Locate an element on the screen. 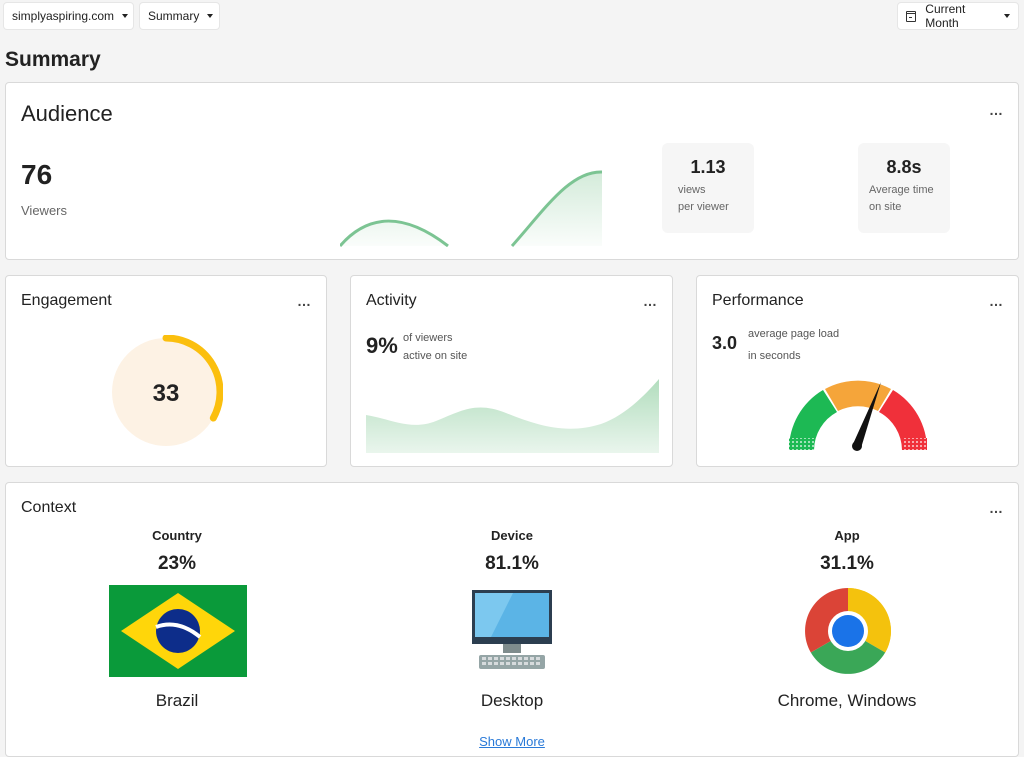  activity-label-line1: of viewers is located at coordinates (428, 338).